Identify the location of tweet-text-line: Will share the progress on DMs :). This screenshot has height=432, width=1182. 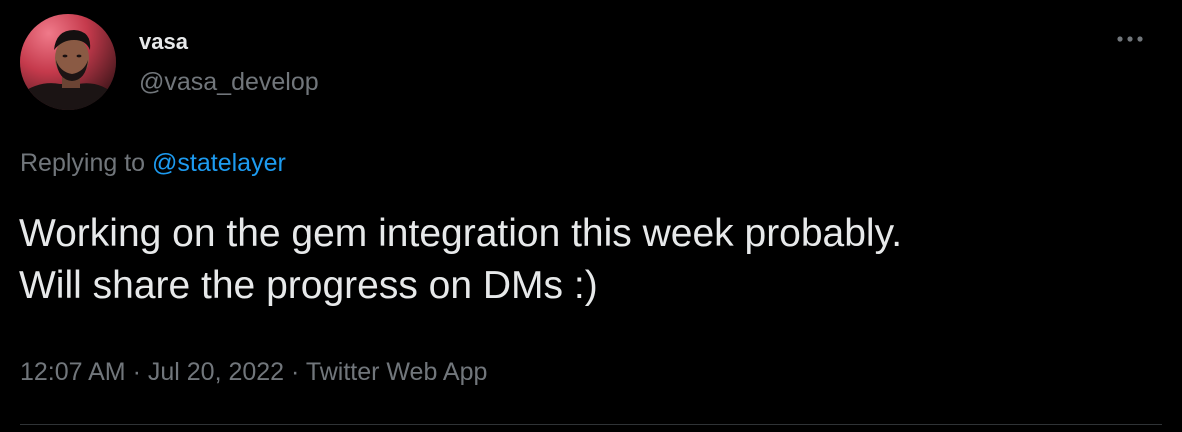
(308, 285).